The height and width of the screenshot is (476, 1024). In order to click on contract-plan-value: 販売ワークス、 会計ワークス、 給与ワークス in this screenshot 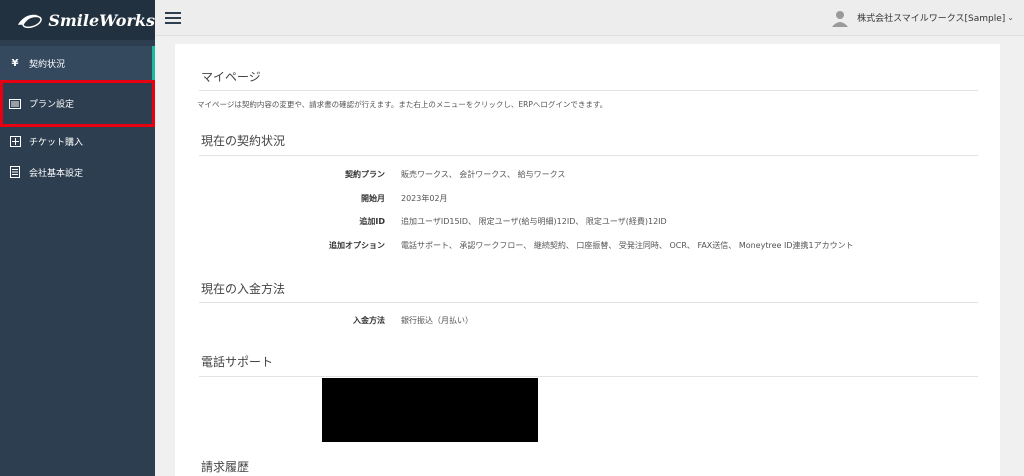, I will do `click(483, 174)`.